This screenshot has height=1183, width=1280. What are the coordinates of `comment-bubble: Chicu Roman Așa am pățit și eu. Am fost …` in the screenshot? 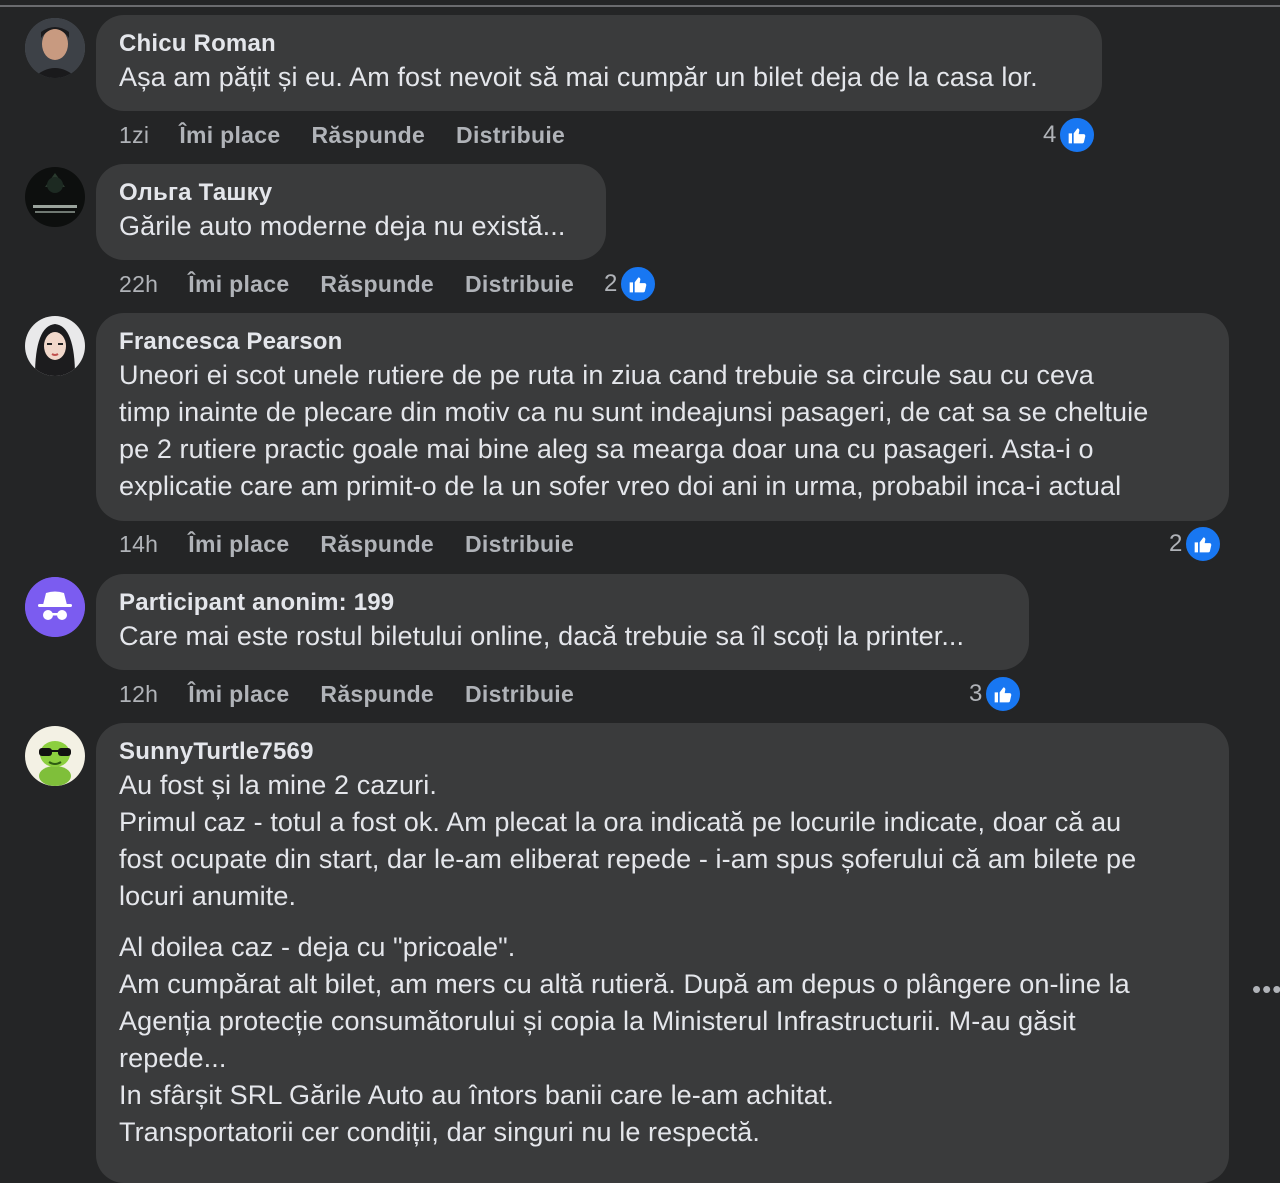 It's located at (599, 63).